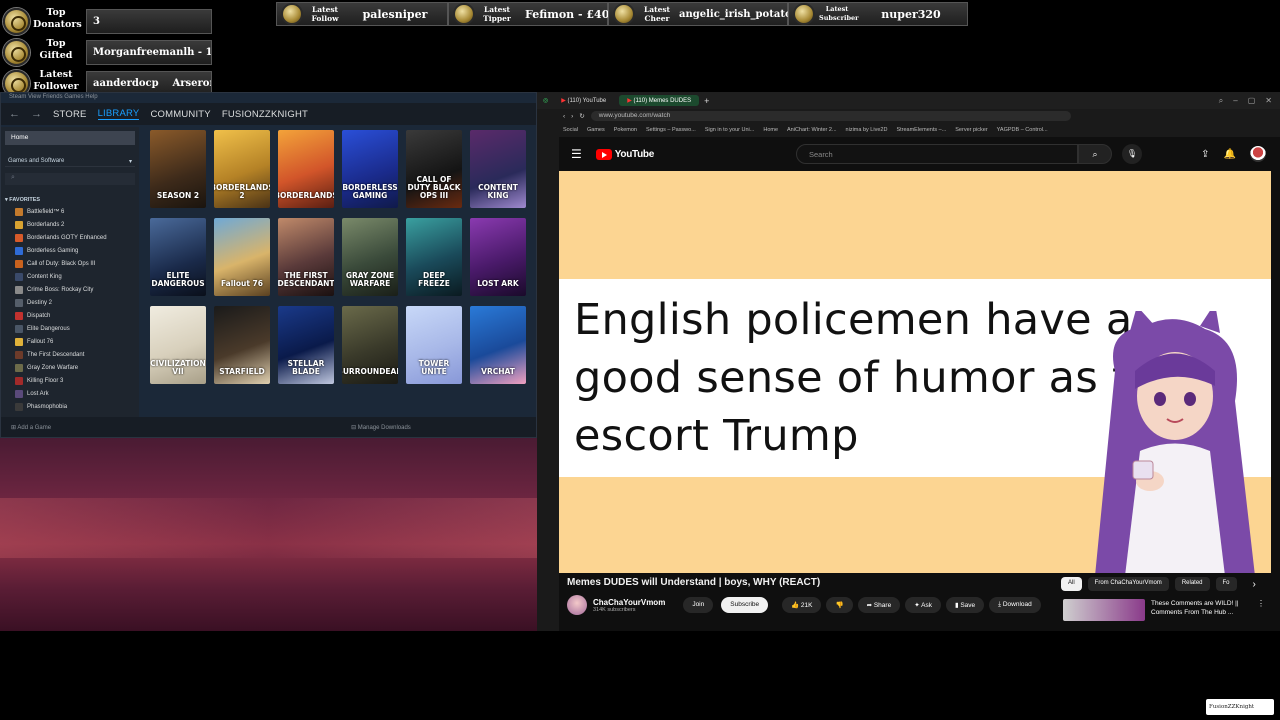 The height and width of the screenshot is (720, 1280). What do you see at coordinates (178, 257) in the screenshot?
I see `game-tile: ELITE DANGEROUS` at bounding box center [178, 257].